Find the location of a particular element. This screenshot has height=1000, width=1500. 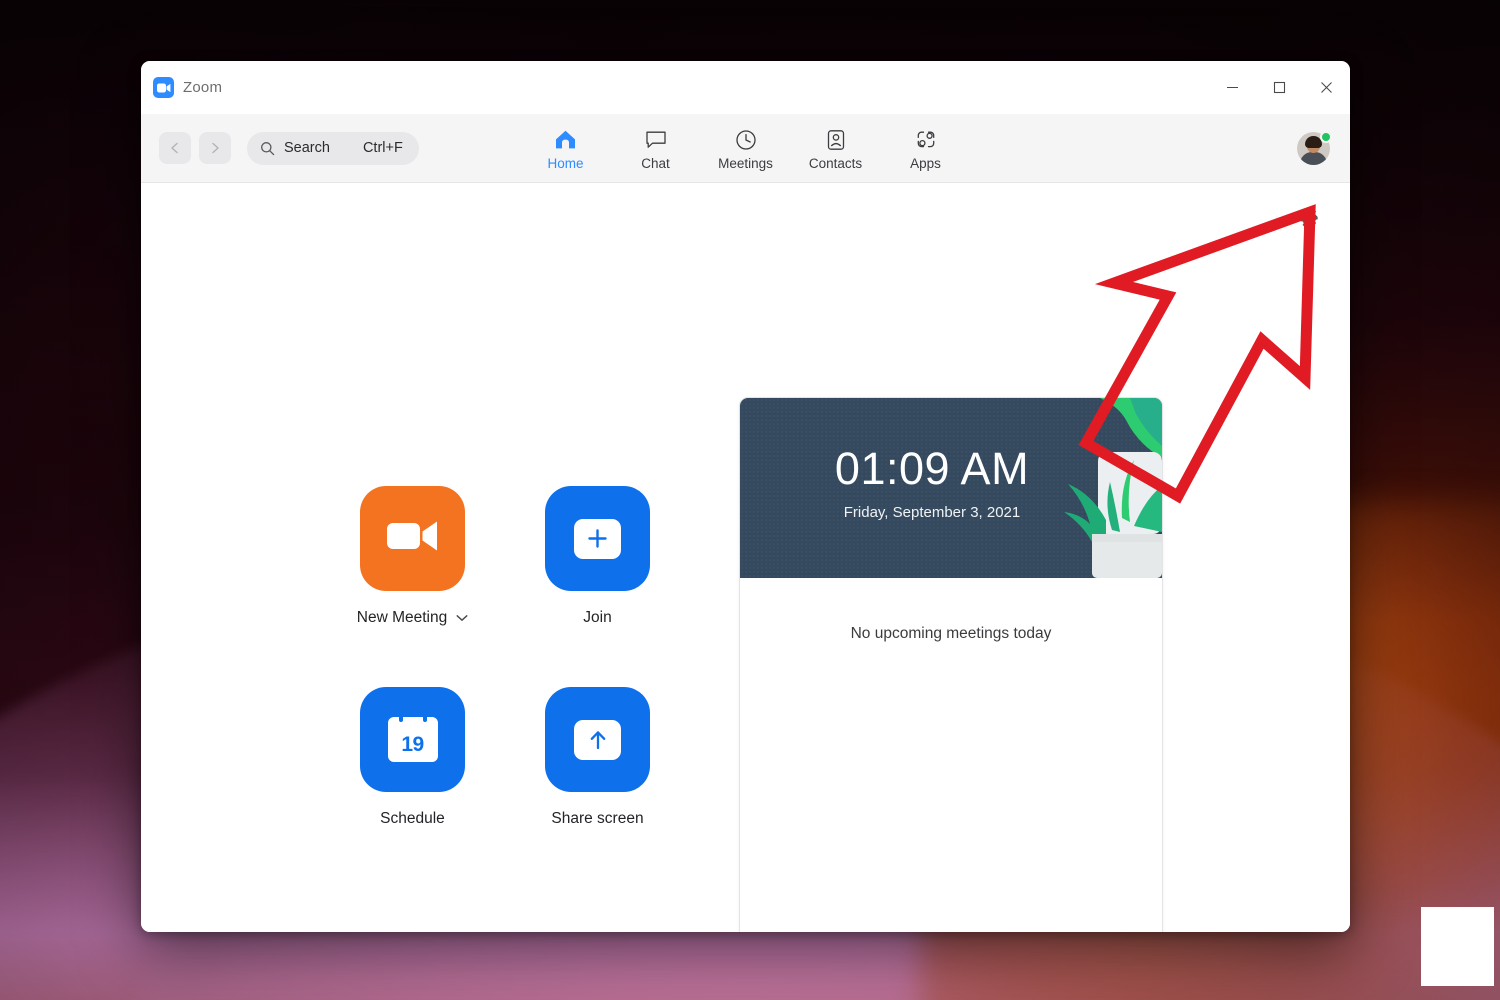

action-schedule: 19 Schedule is located at coordinates (412, 757).